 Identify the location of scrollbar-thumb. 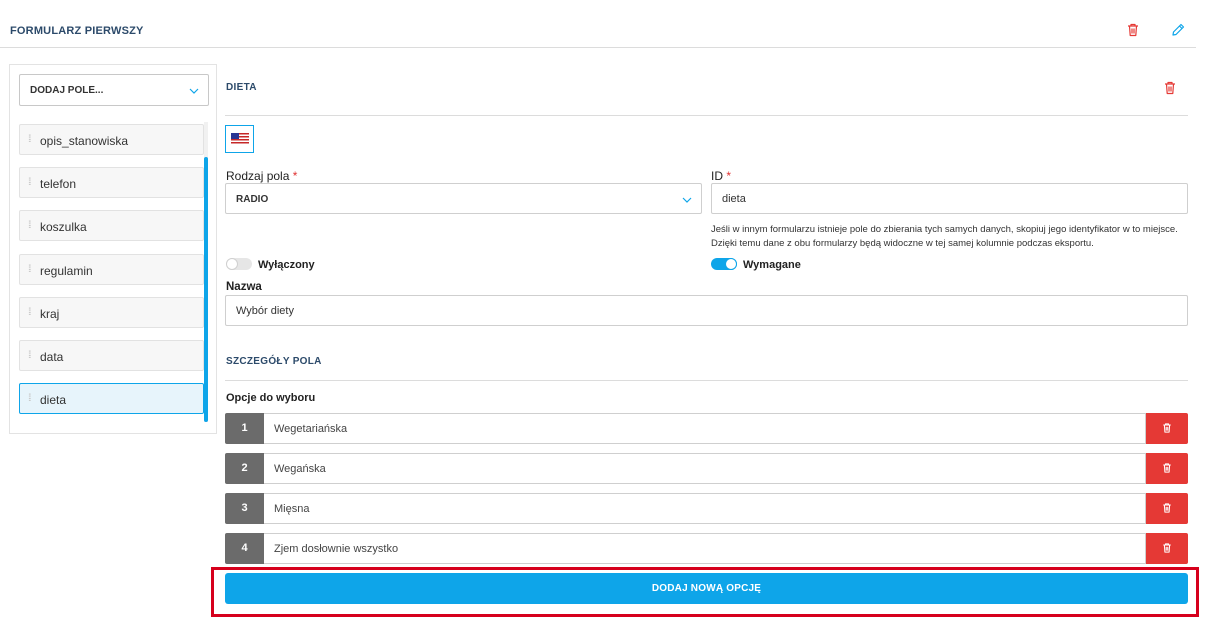
(206, 289).